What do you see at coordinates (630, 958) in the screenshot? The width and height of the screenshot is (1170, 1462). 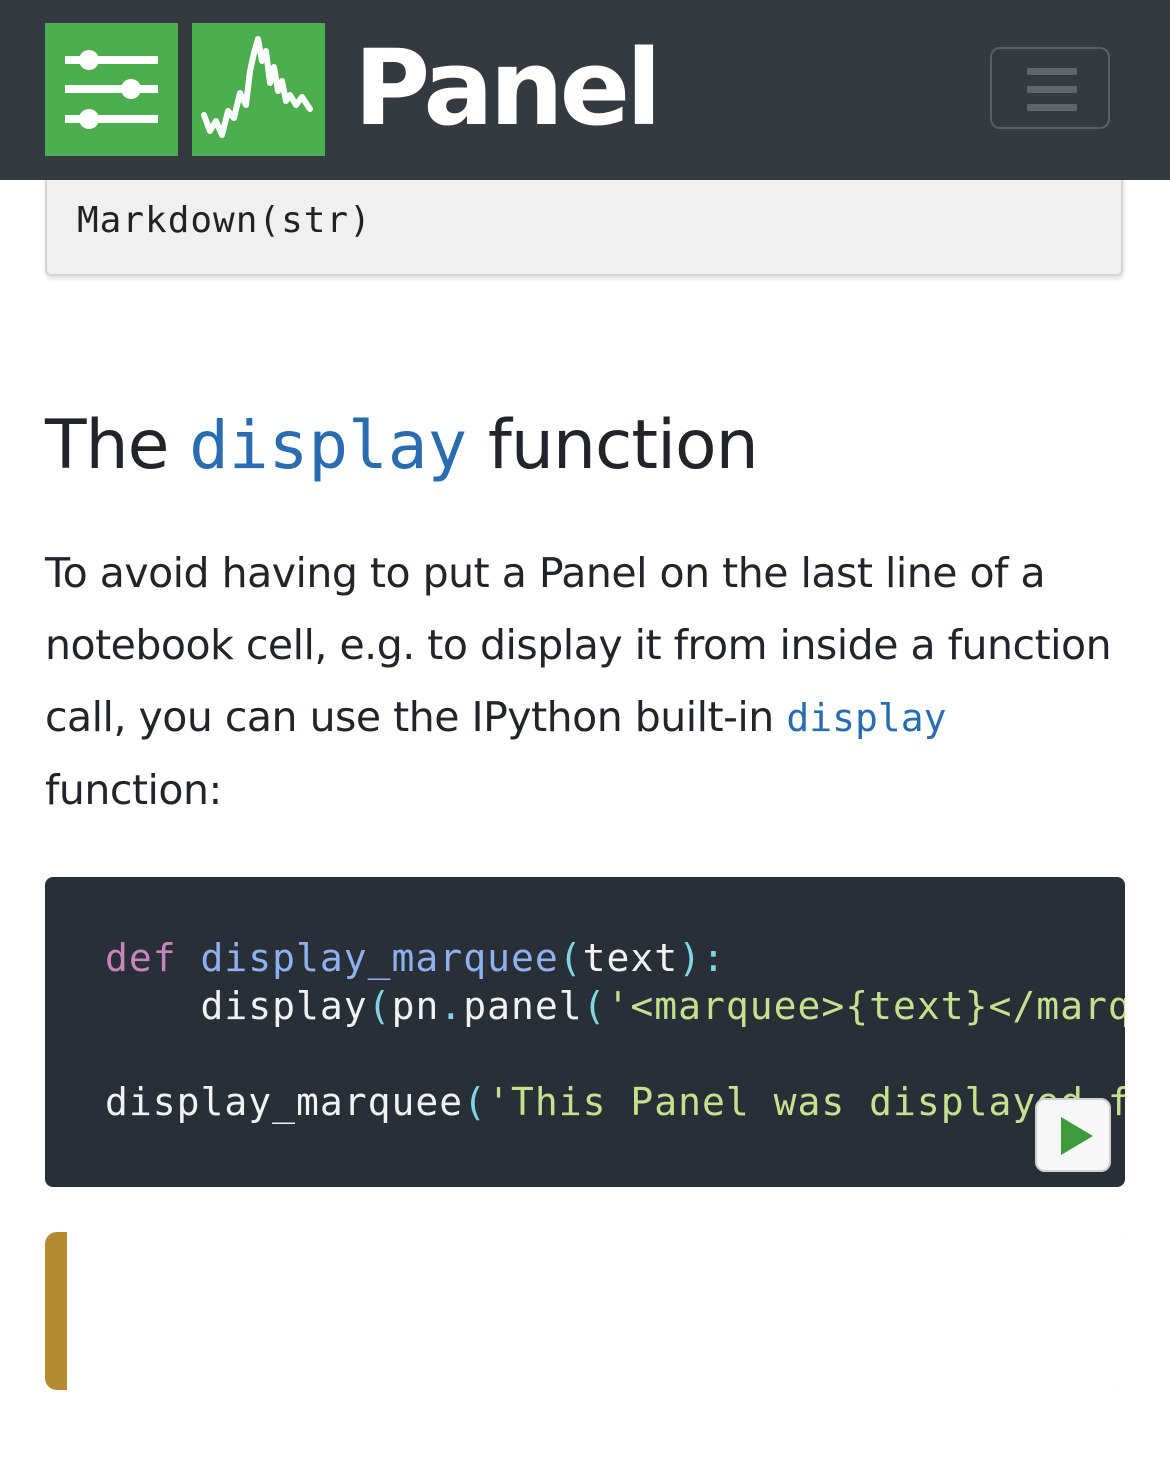 I see `code-argument: text` at bounding box center [630, 958].